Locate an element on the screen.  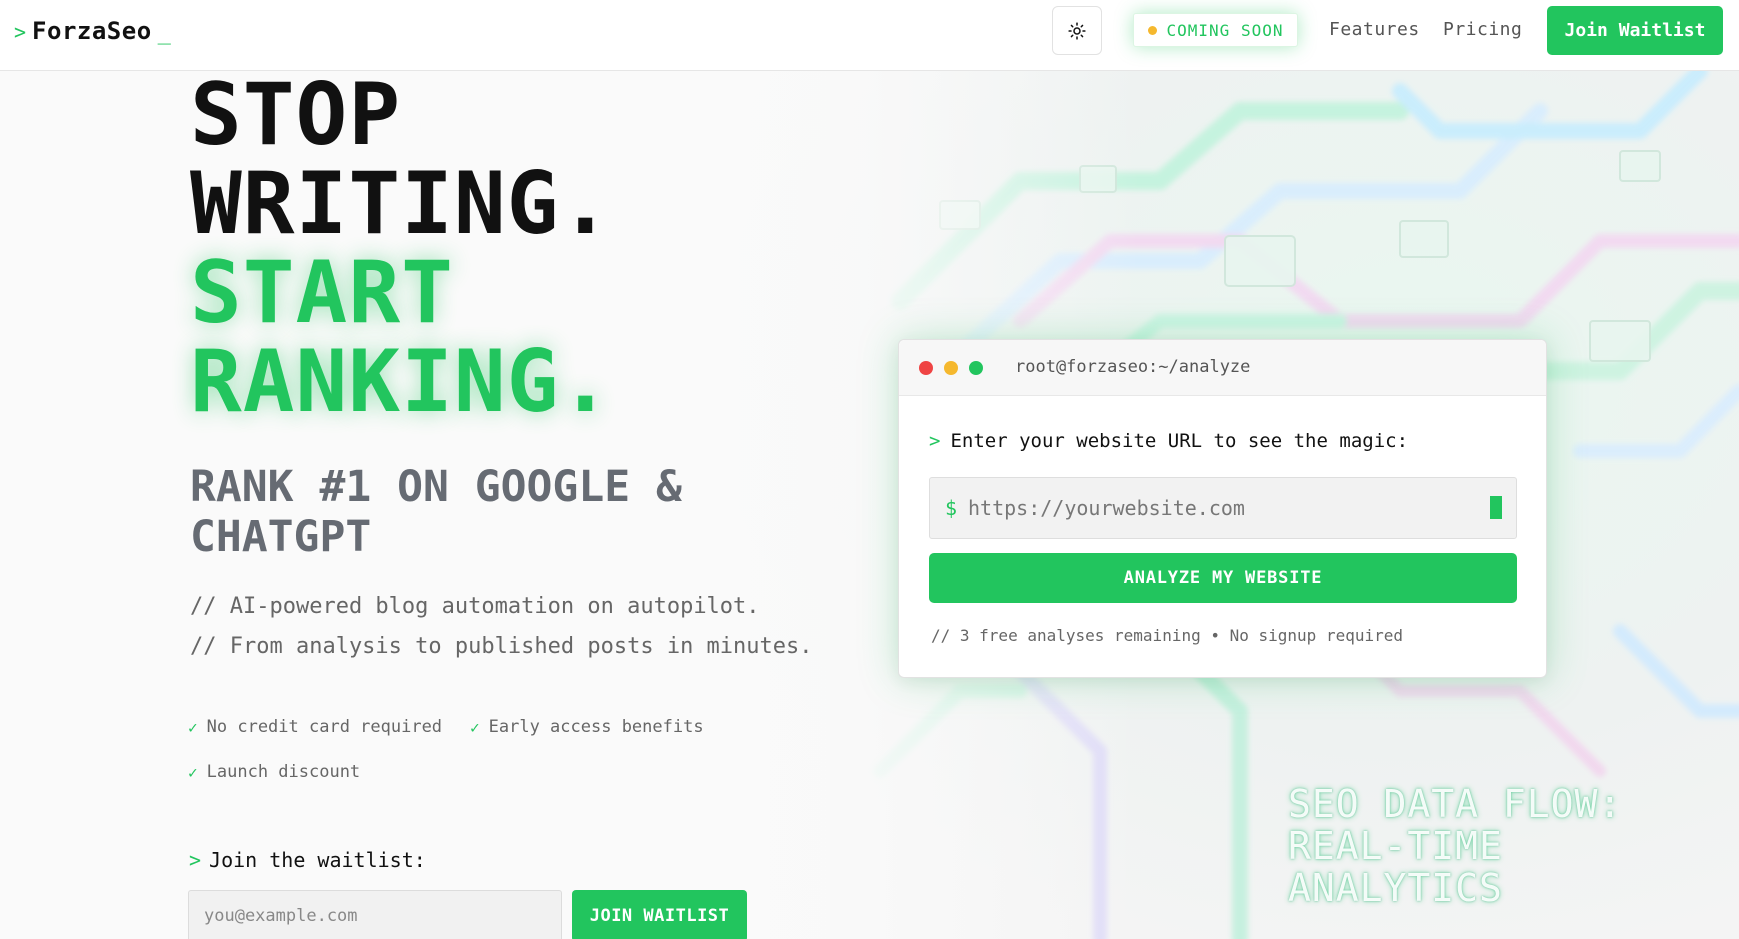
hero-subheadline: RANK #1 ON GOOGLE & CHATGPT is located at coordinates (436, 512).